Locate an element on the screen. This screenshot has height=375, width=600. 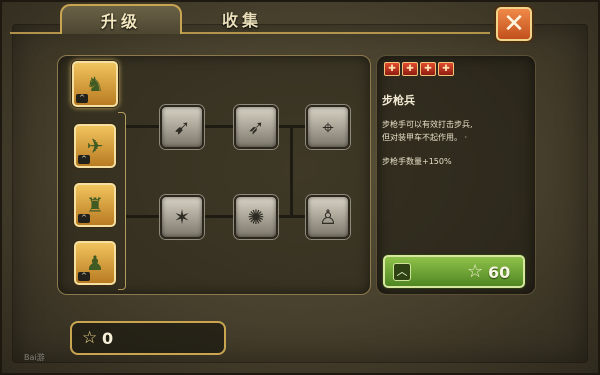
skill-broken-wire: ✺ is located at coordinates (256, 217).